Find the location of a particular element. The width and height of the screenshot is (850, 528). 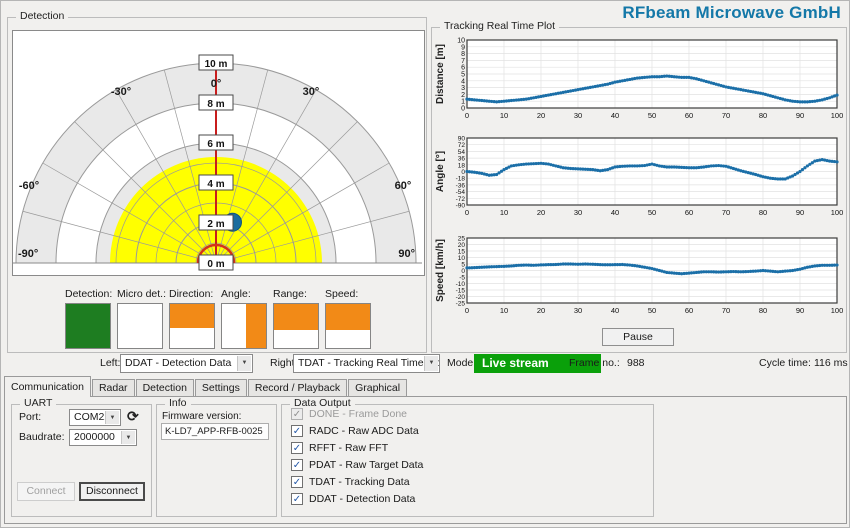

indicator-direction: Direction: is located at coordinates (195, 318).